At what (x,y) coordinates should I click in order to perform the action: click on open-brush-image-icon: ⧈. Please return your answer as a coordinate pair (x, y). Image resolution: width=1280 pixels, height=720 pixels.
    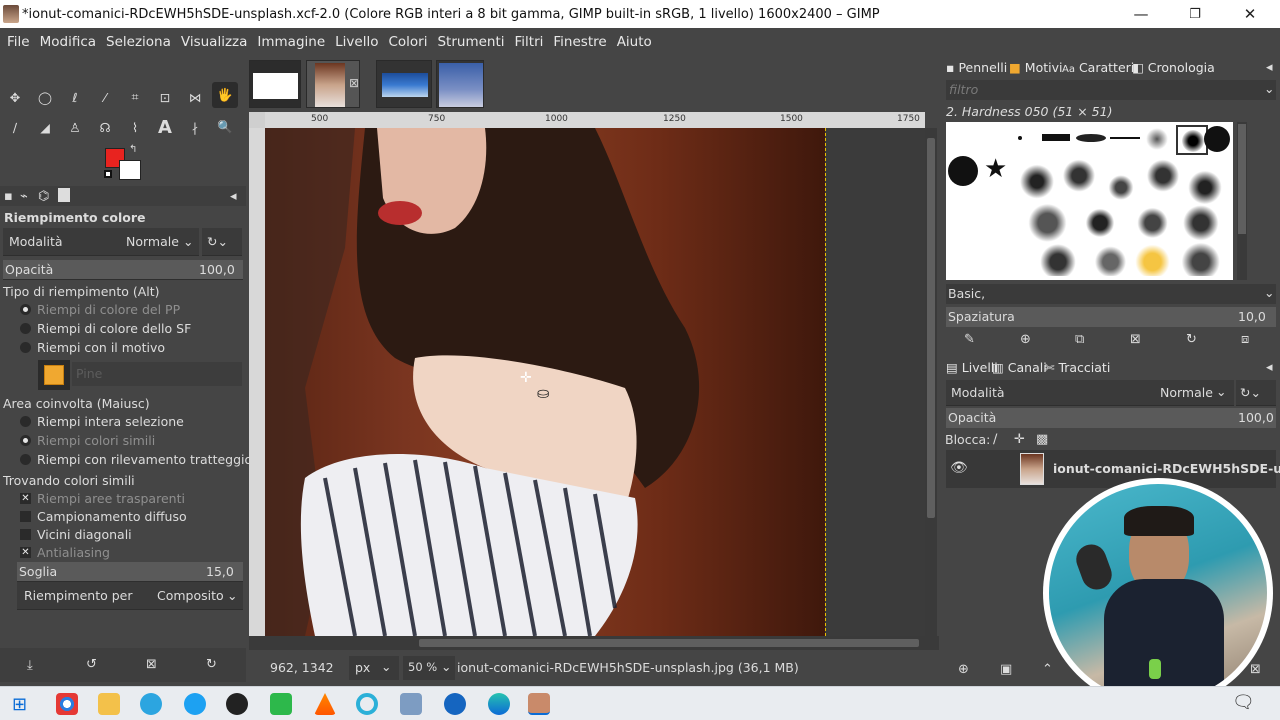
    Looking at the image, I should click on (1245, 339).